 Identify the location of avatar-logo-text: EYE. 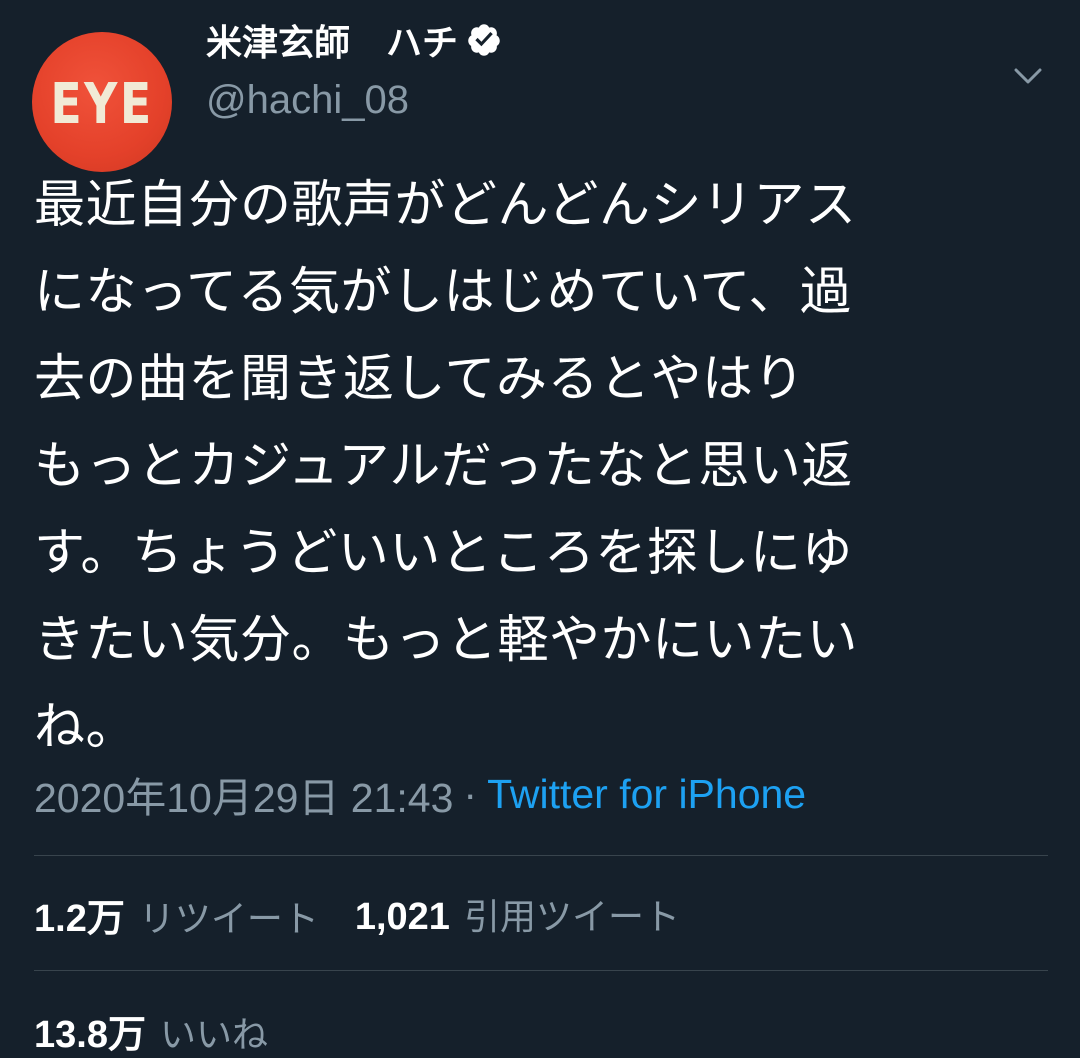
(102, 104).